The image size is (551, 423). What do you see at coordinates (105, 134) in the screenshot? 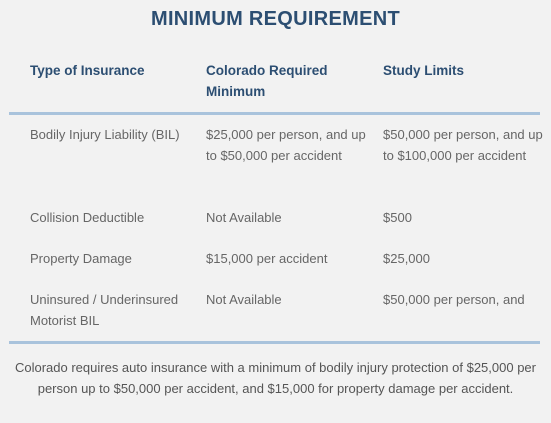
I see `table-cell-type: Bodily Injury Liability (BIL)` at bounding box center [105, 134].